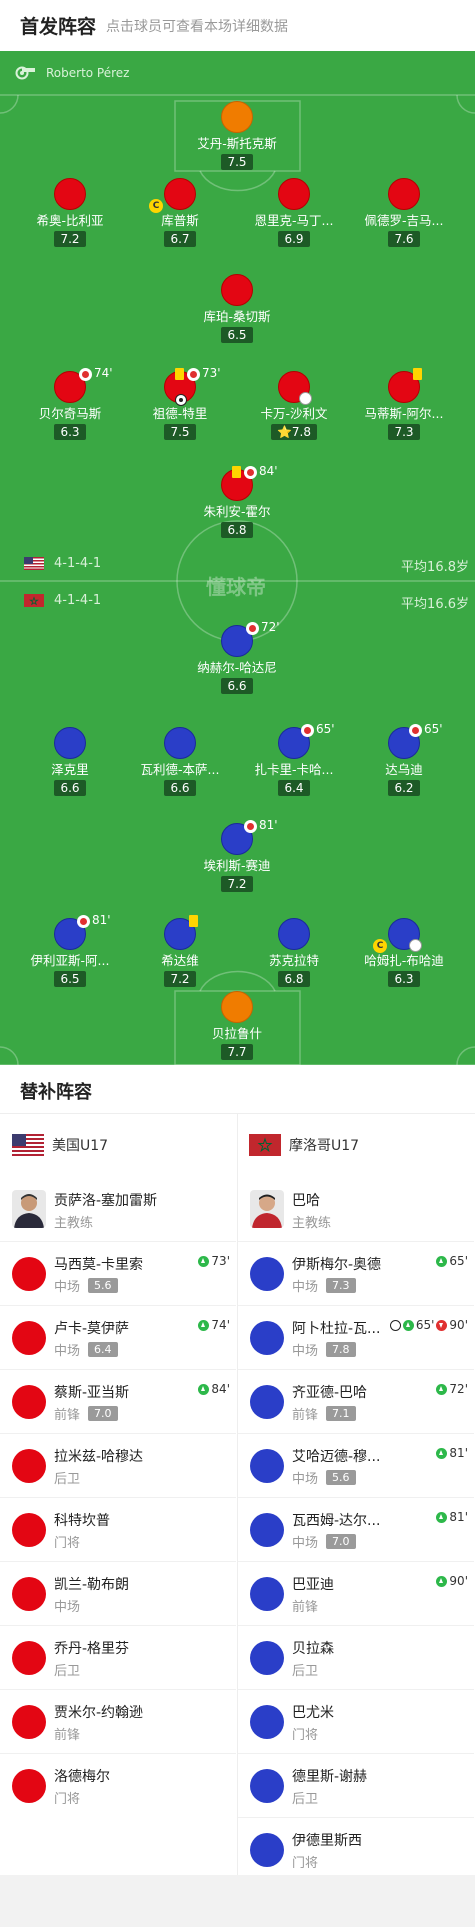 Image resolution: width=475 pixels, height=1927 pixels. What do you see at coordinates (356, 1786) in the screenshot?
I see `sub-row-away: 德里斯-谢赫 后卫` at bounding box center [356, 1786].